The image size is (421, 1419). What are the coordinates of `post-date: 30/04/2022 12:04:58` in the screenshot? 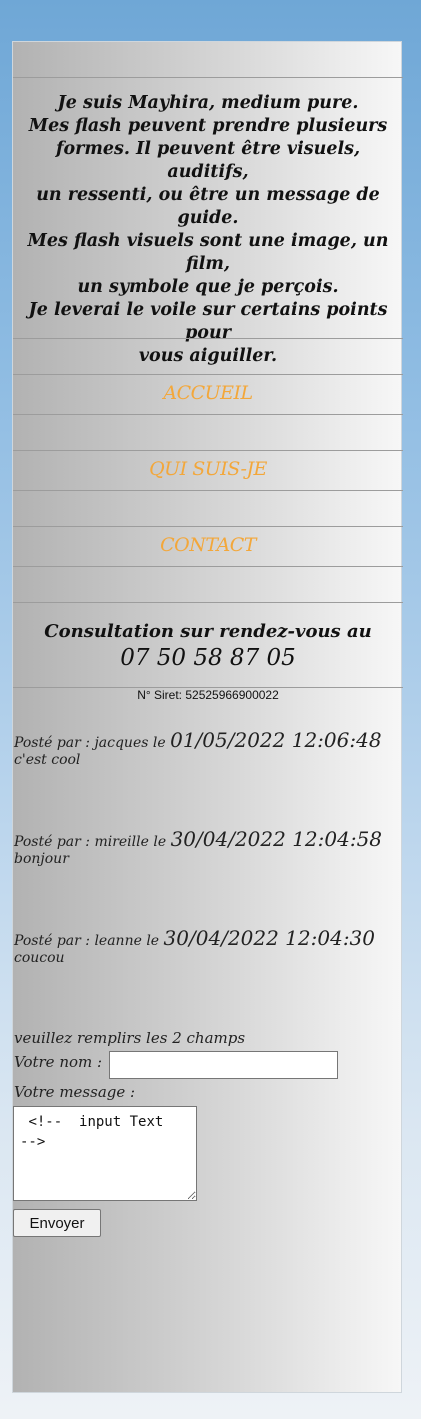 It's located at (276, 839).